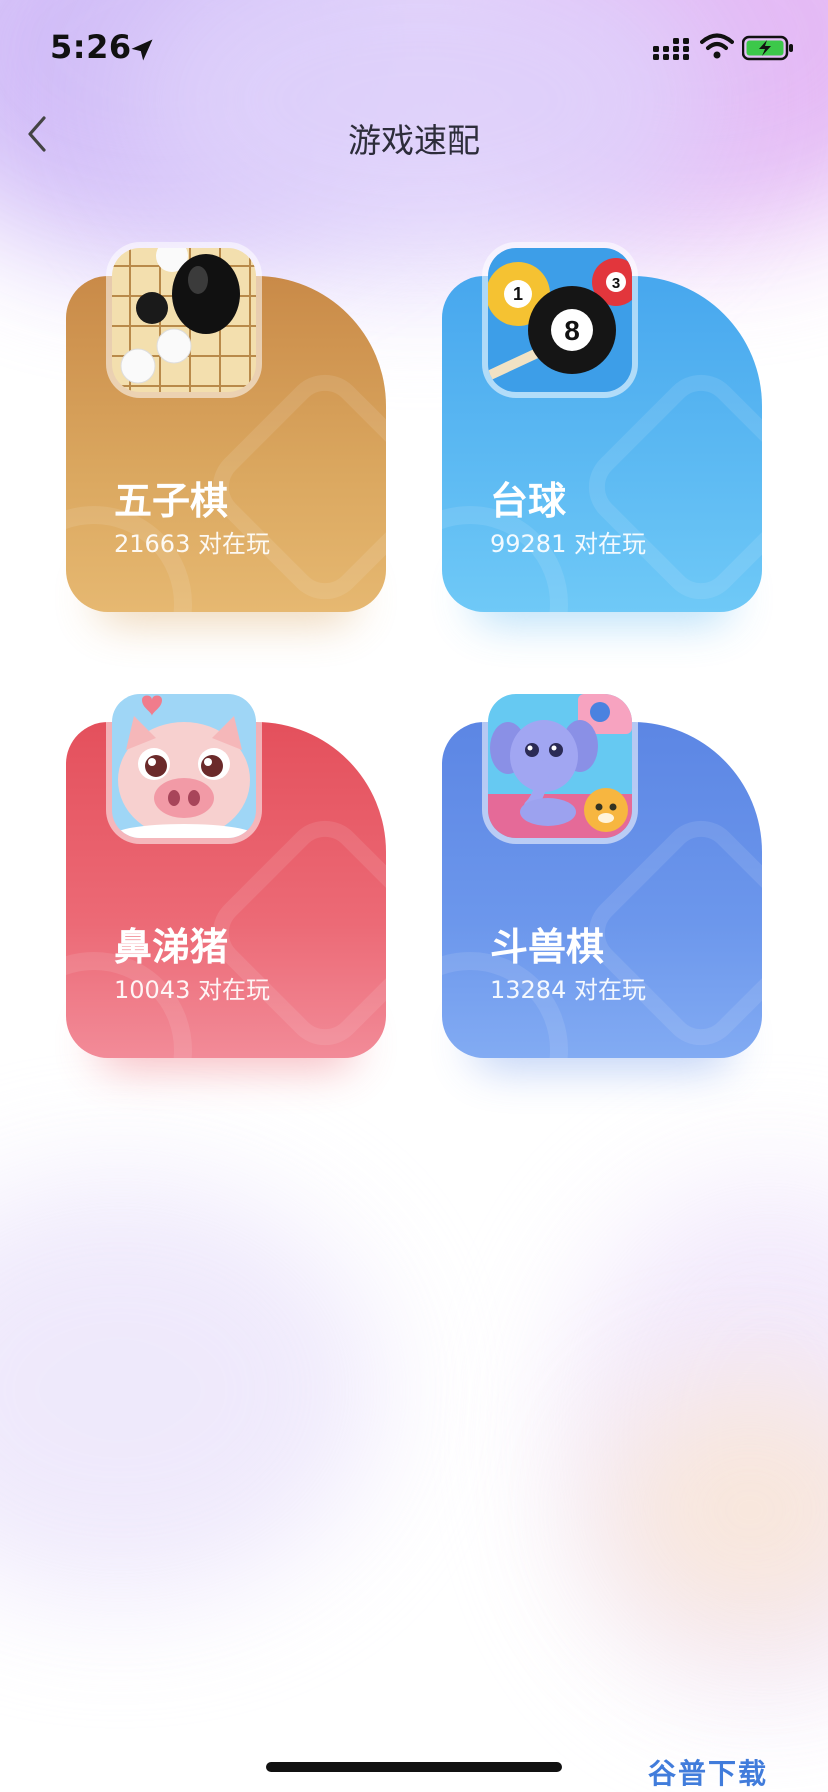  What do you see at coordinates (91, 47) in the screenshot?
I see `status-time: 5:26` at bounding box center [91, 47].